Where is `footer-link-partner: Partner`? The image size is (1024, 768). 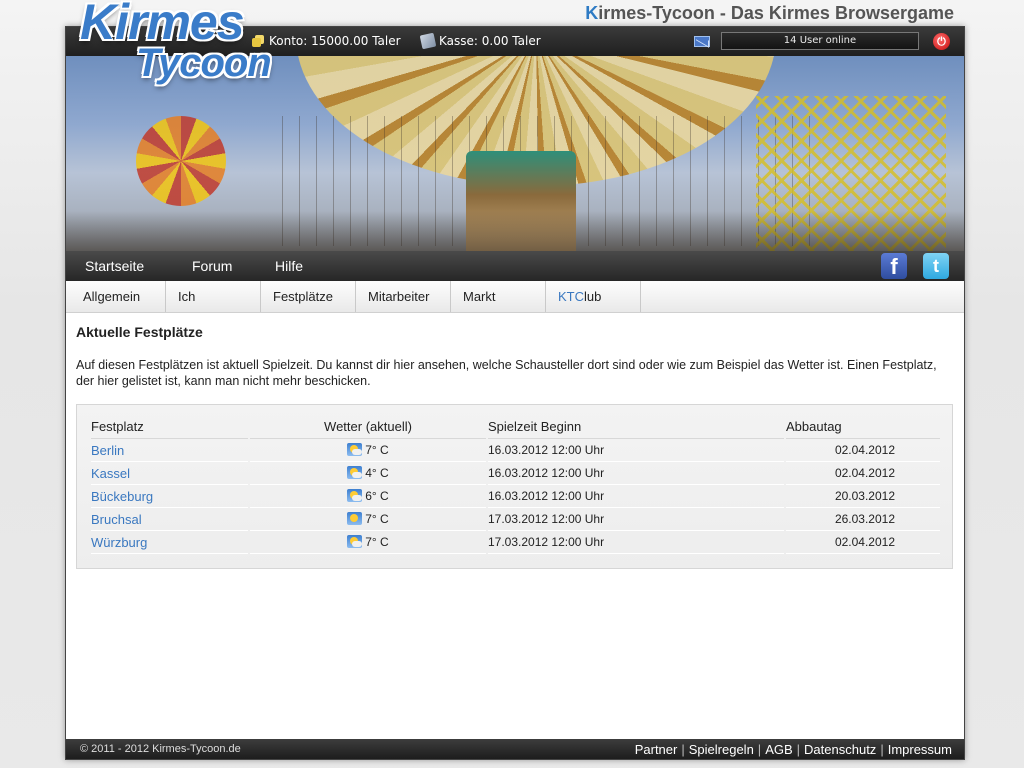 footer-link-partner: Partner is located at coordinates (656, 749).